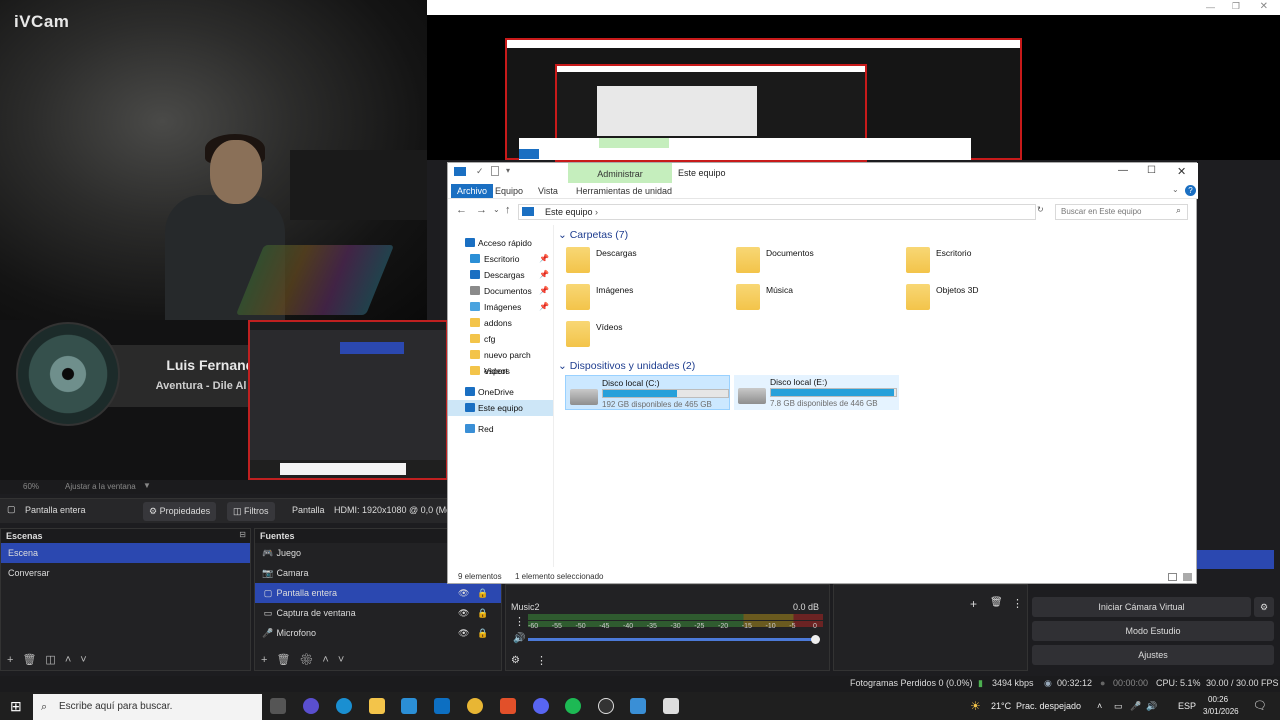  What do you see at coordinates (500, 429) in the screenshot?
I see `nav-item: Red` at bounding box center [500, 429].